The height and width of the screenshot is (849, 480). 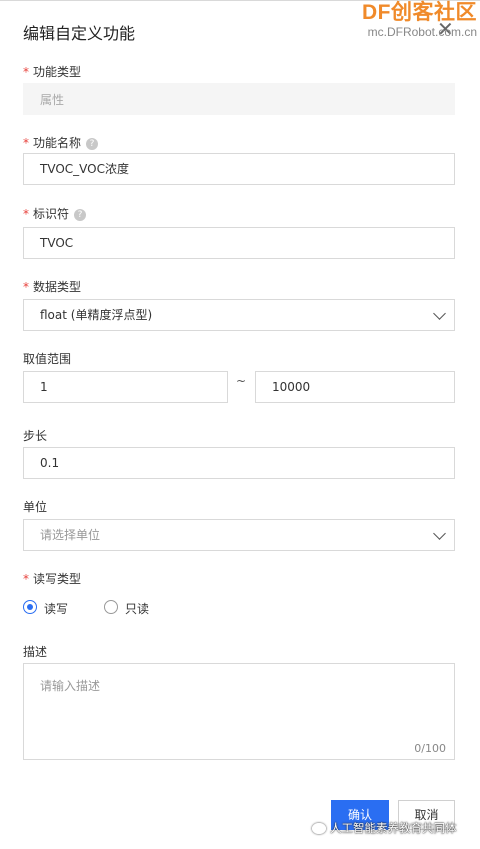 What do you see at coordinates (52, 287) in the screenshot?
I see `data-type-label: * 数据类型` at bounding box center [52, 287].